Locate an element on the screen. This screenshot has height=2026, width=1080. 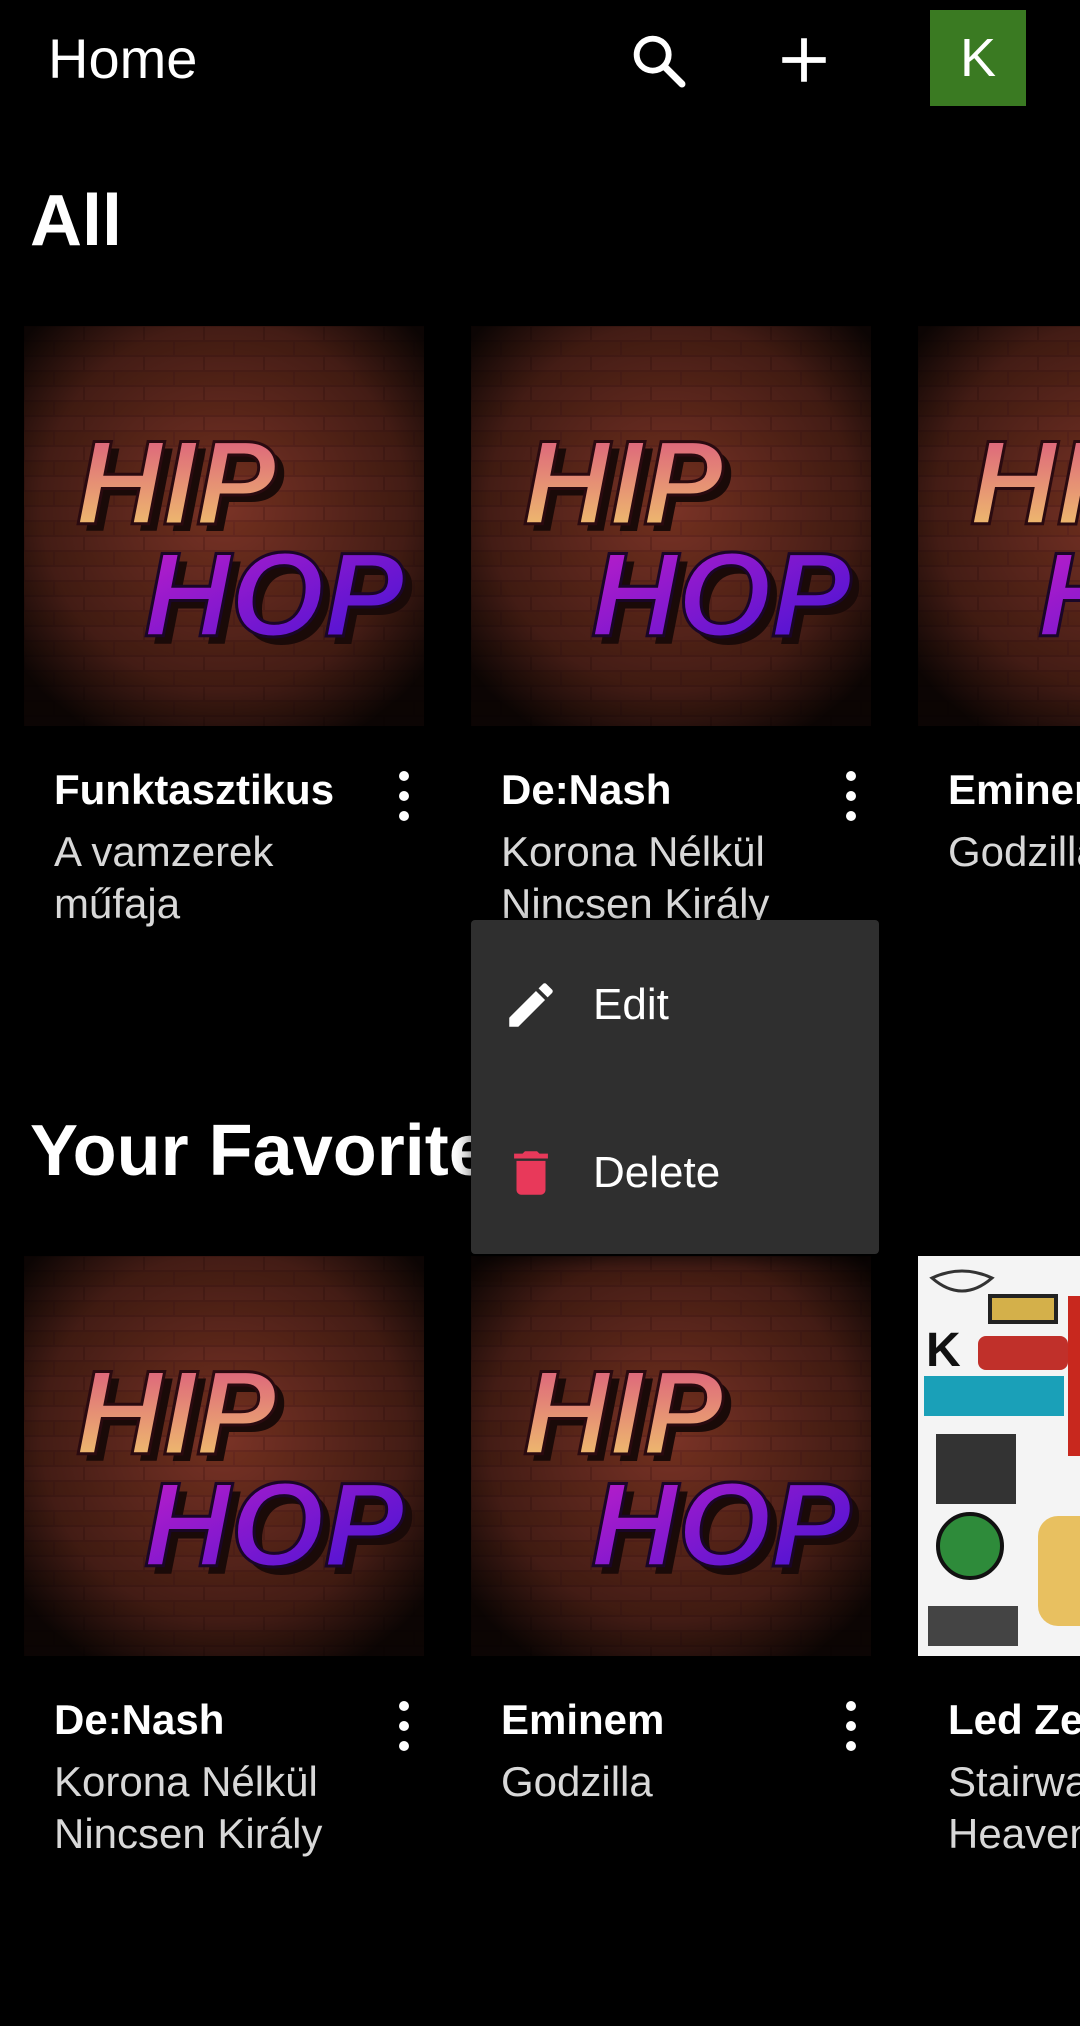
card-subtitle: A vamzerek műfaja is located at coordinates (164, 877).